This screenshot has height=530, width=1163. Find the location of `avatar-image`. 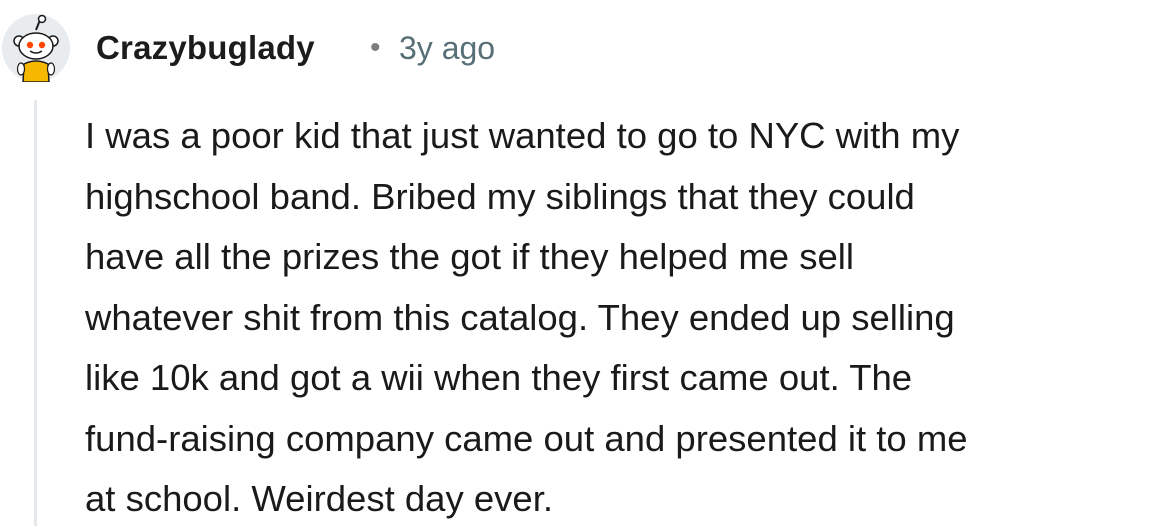

avatar-image is located at coordinates (36, 48).